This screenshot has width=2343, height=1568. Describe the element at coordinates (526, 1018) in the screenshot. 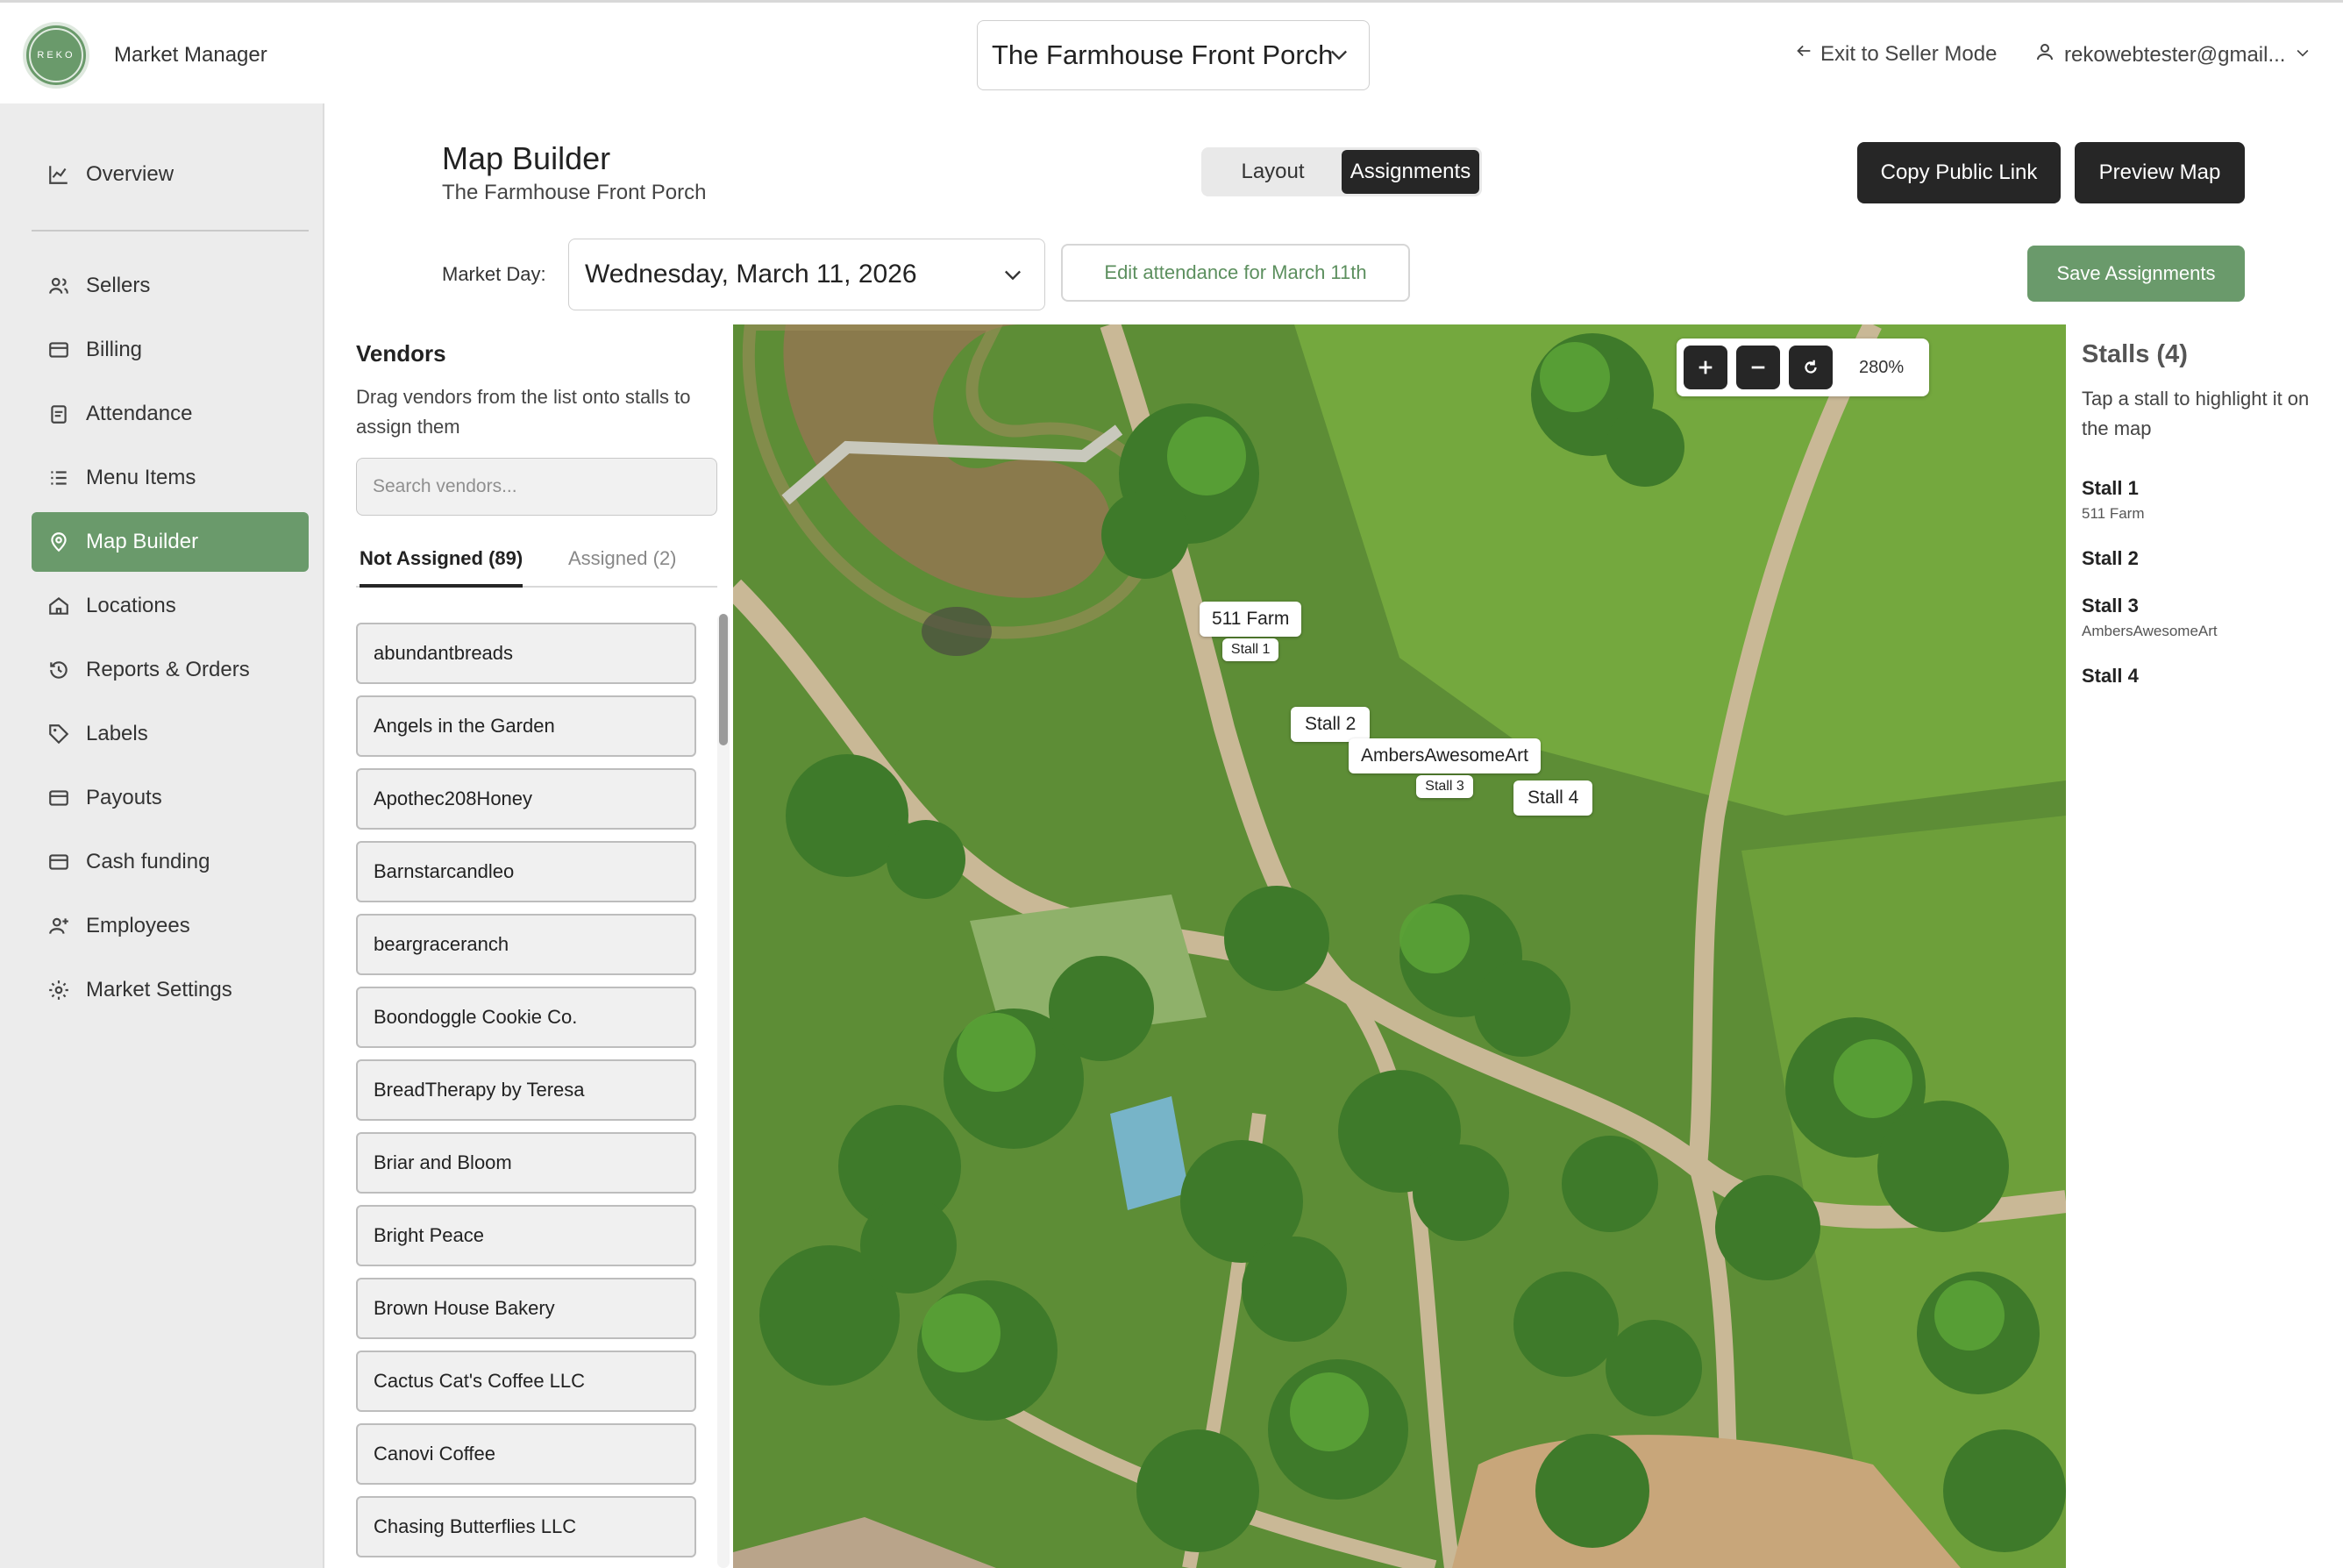

I see `vendor-card: Boondoggle Cookie Co.` at that location.